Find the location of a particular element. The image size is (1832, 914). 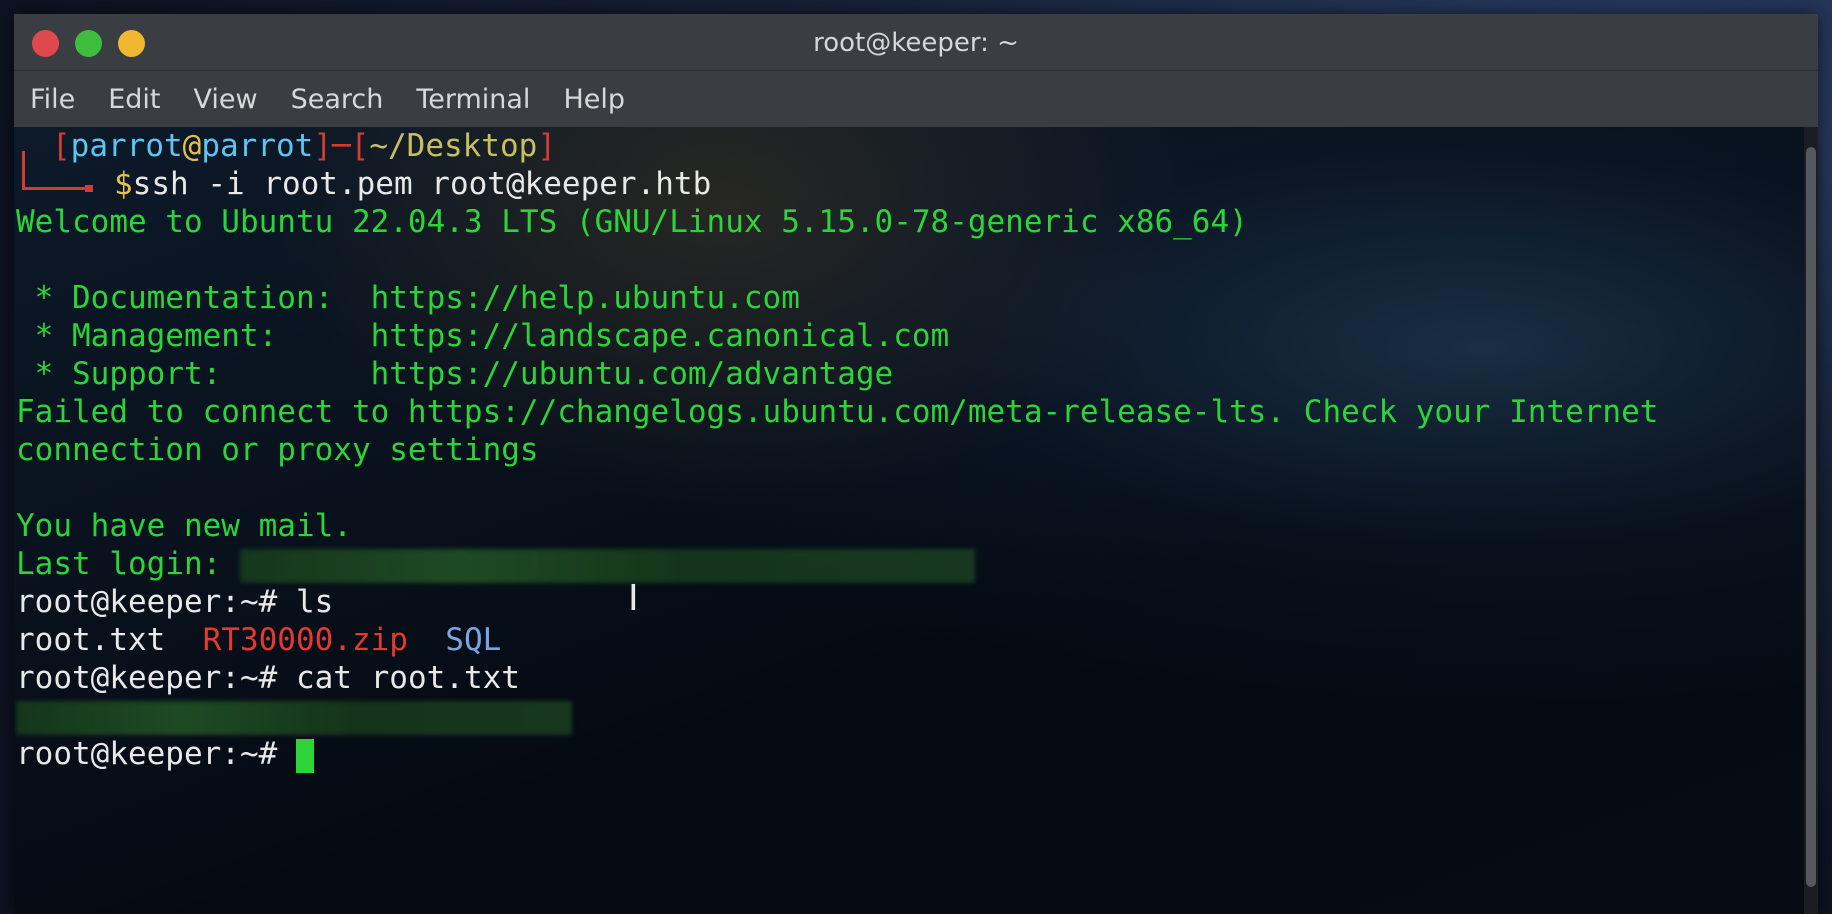

file-rt30000-zip: RT30000.zip is located at coordinates (305, 640).